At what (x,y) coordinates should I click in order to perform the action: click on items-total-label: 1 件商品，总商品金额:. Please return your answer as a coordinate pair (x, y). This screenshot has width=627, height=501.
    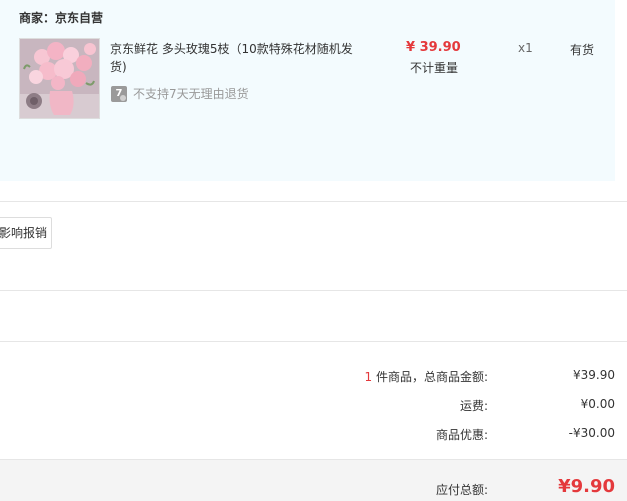
    Looking at the image, I should click on (427, 376).